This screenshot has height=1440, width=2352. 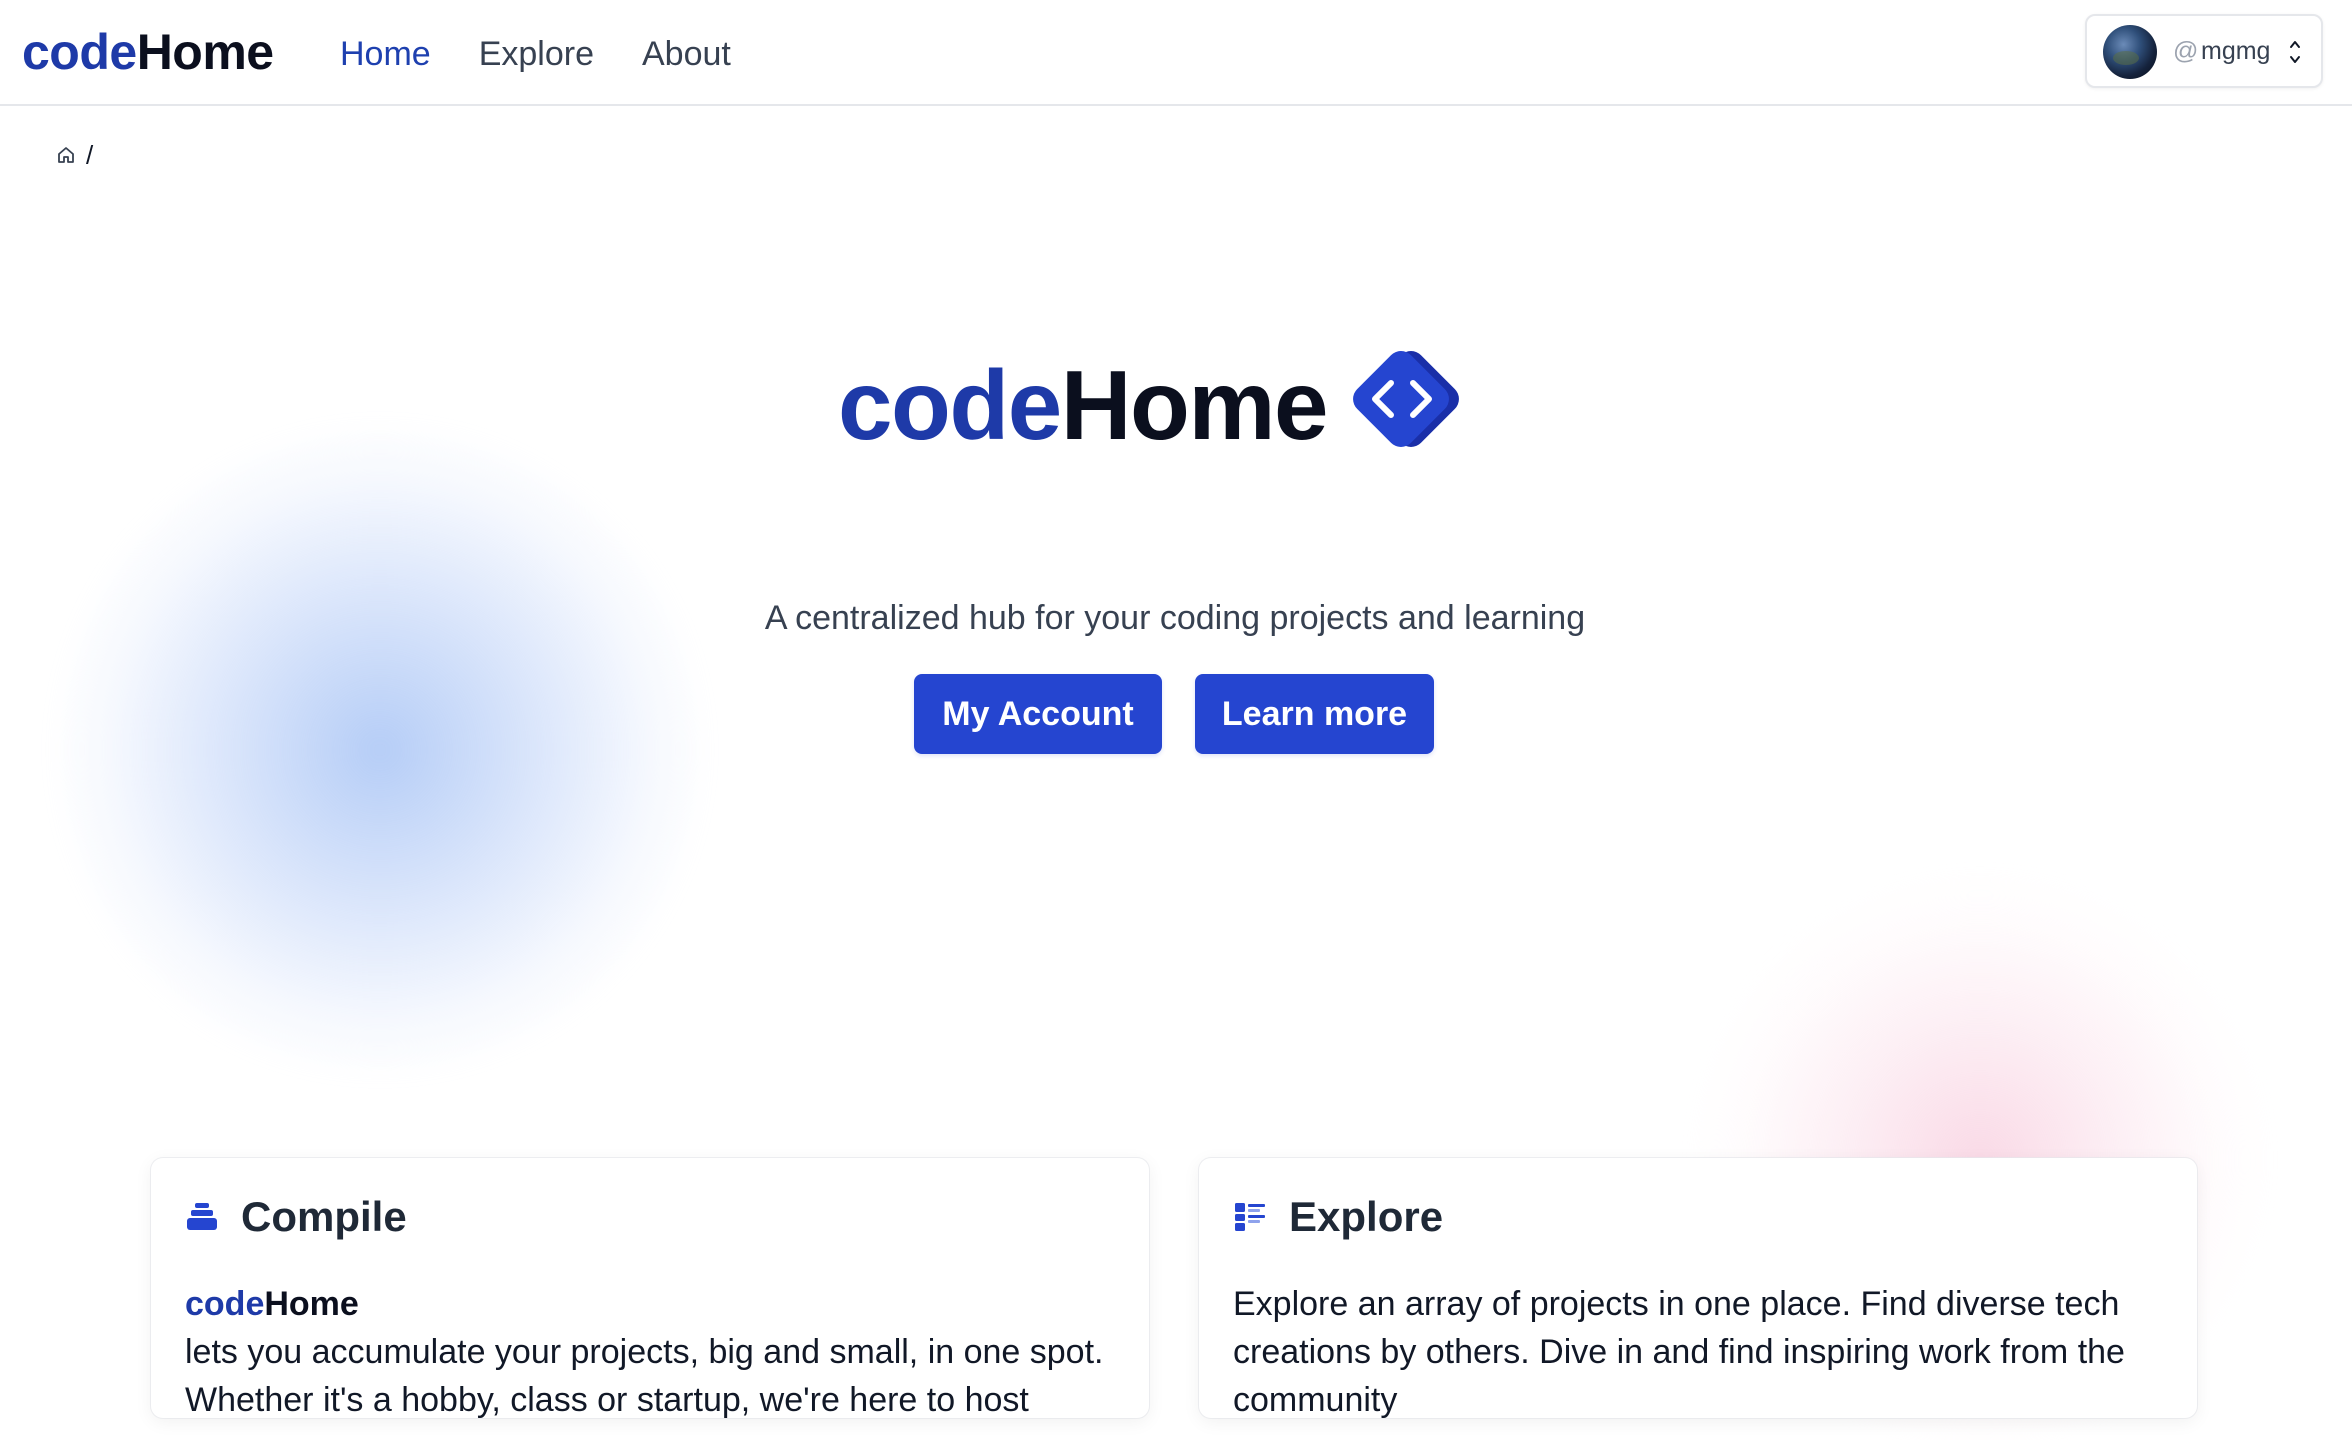 I want to click on main-nav: Home Explore About, so click(x=559, y=54).